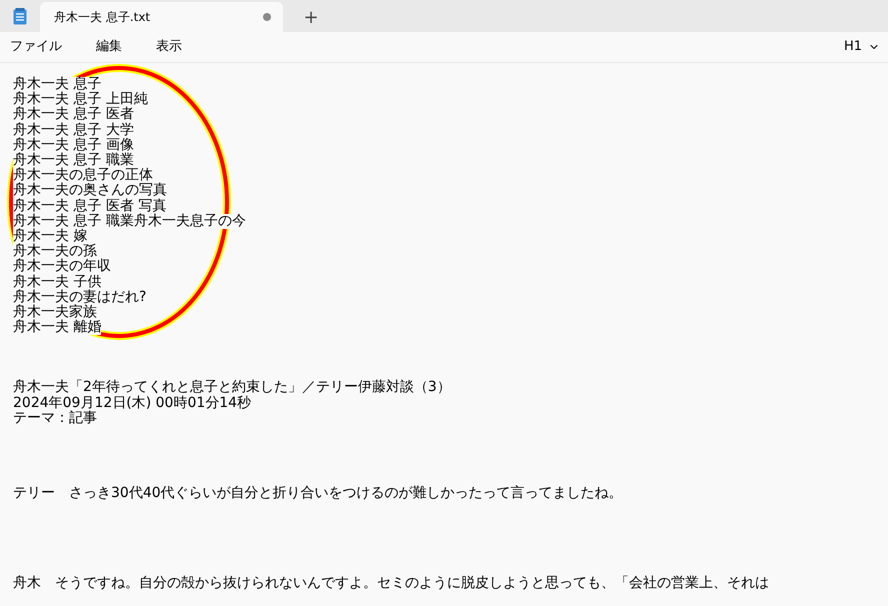 This screenshot has height=606, width=888. What do you see at coordinates (161, 17) in the screenshot?
I see `file-tab: 舟木一夫 息子.txt` at bounding box center [161, 17].